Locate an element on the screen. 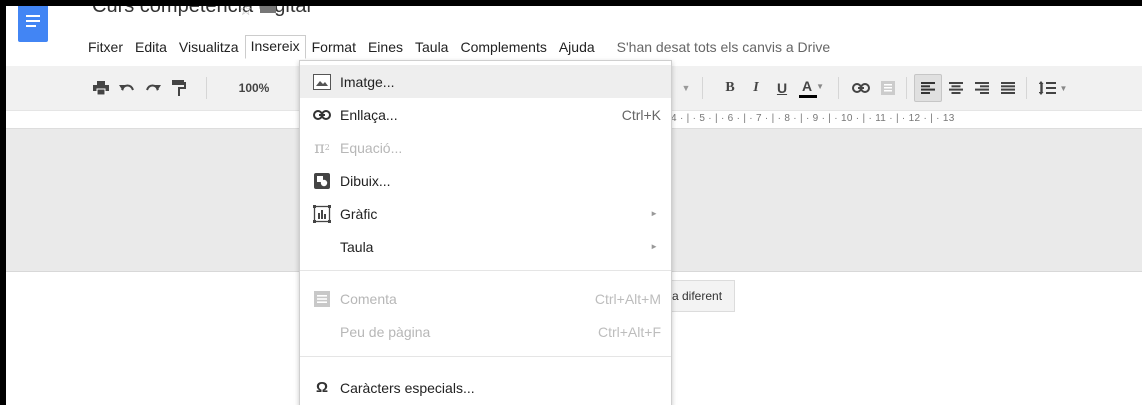 This screenshot has height=405, width=1142. menu-item-label: Gràfic is located at coordinates (359, 213).